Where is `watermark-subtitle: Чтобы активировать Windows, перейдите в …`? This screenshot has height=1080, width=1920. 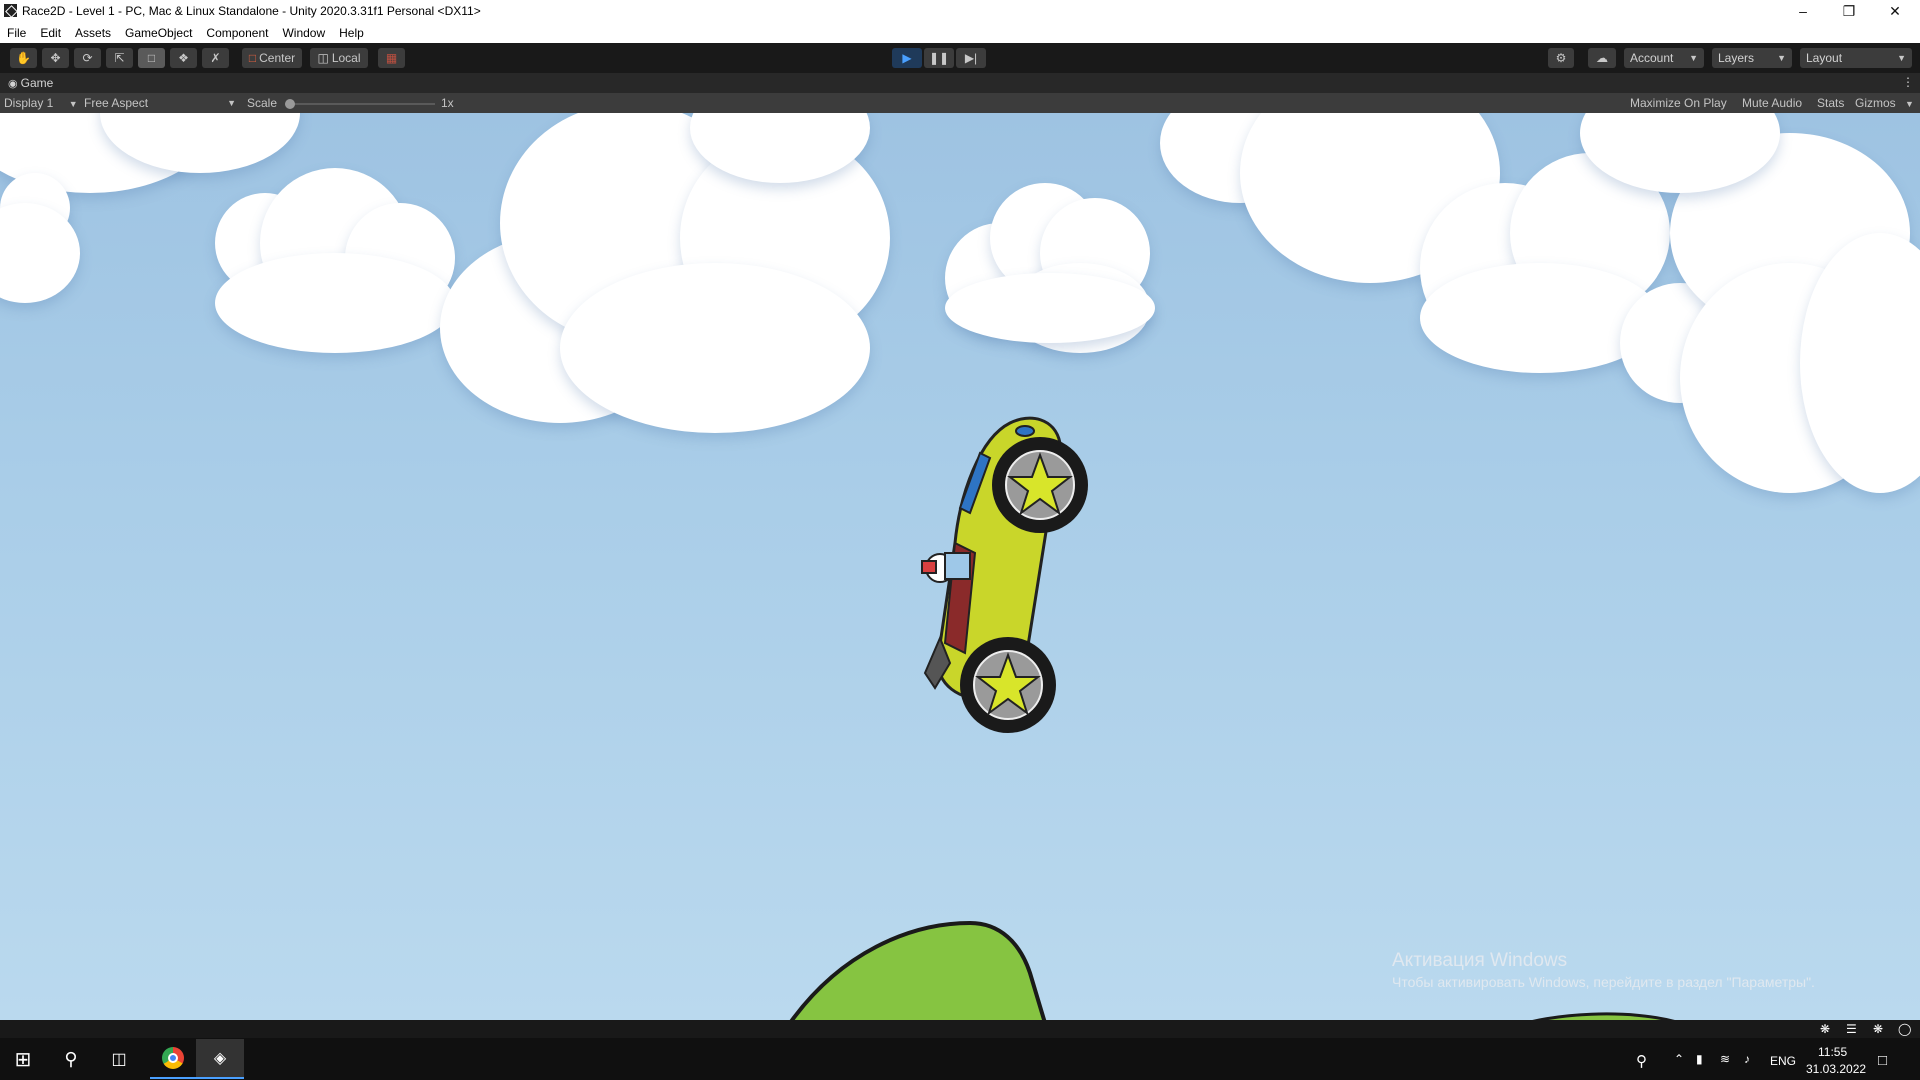 watermark-subtitle: Чтобы активировать Windows, перейдите в … is located at coordinates (1603, 982).